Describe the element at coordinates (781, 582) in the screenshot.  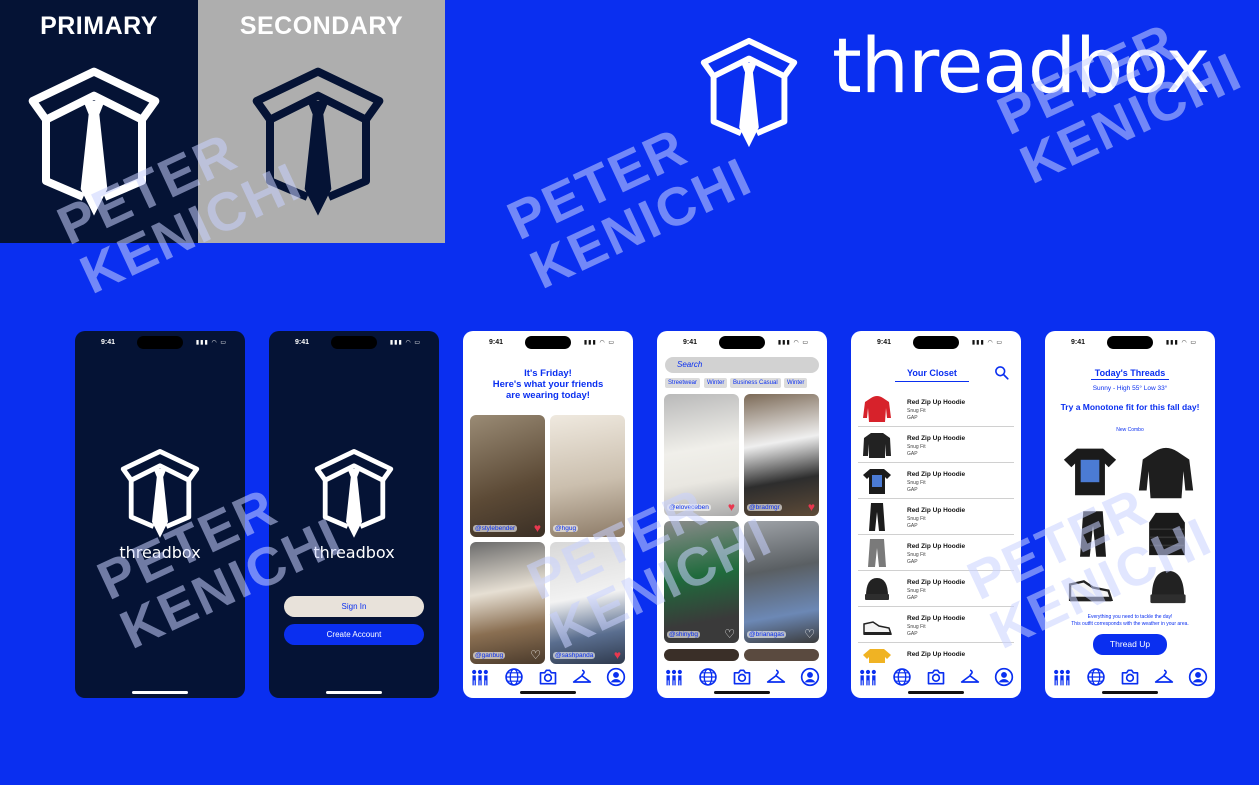
I see `explore-post: @brianagas ♡` at that location.